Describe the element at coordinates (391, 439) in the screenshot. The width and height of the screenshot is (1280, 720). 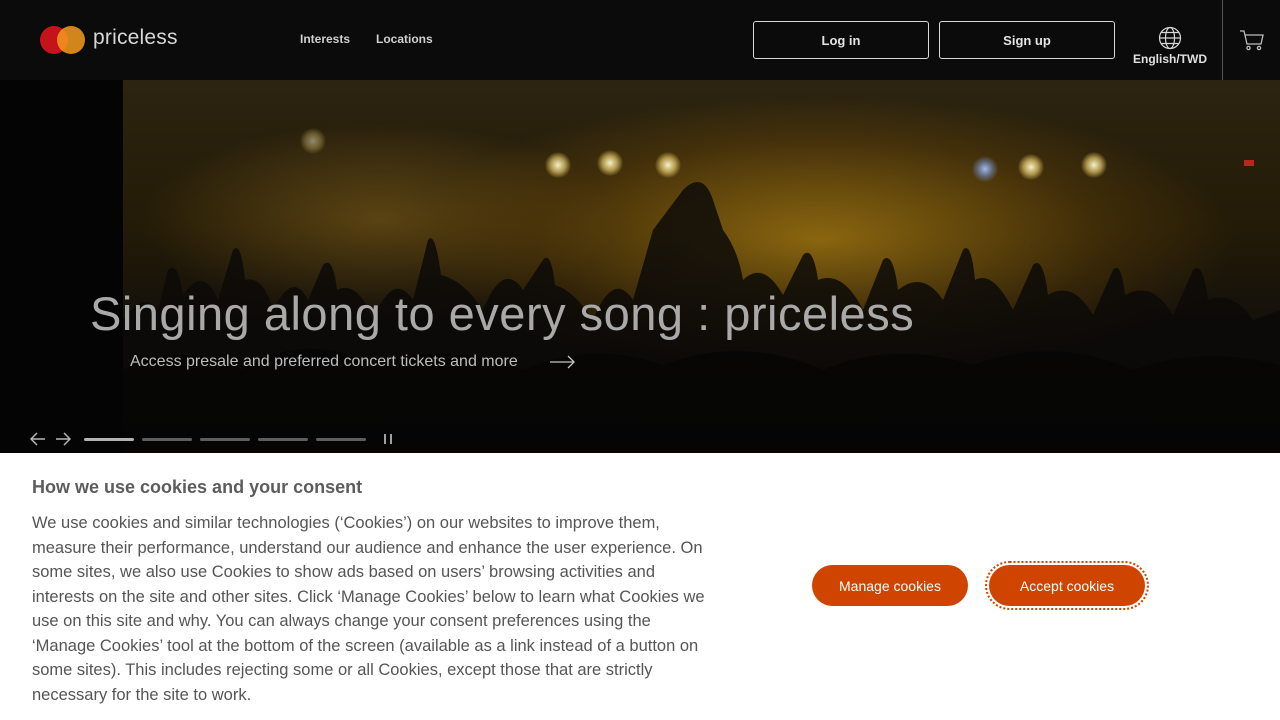
I see `pause-icon-bar` at that location.